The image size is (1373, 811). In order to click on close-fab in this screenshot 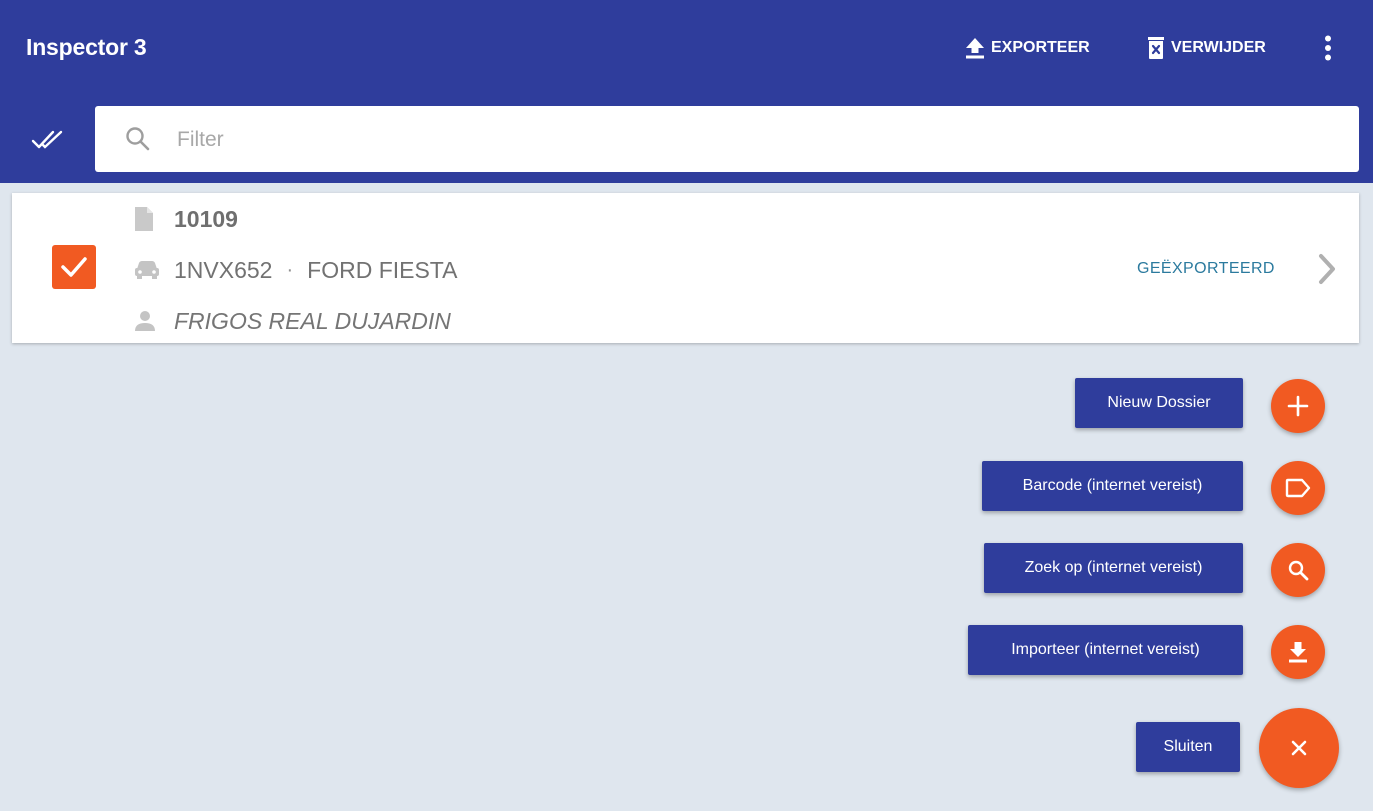, I will do `click(1299, 748)`.